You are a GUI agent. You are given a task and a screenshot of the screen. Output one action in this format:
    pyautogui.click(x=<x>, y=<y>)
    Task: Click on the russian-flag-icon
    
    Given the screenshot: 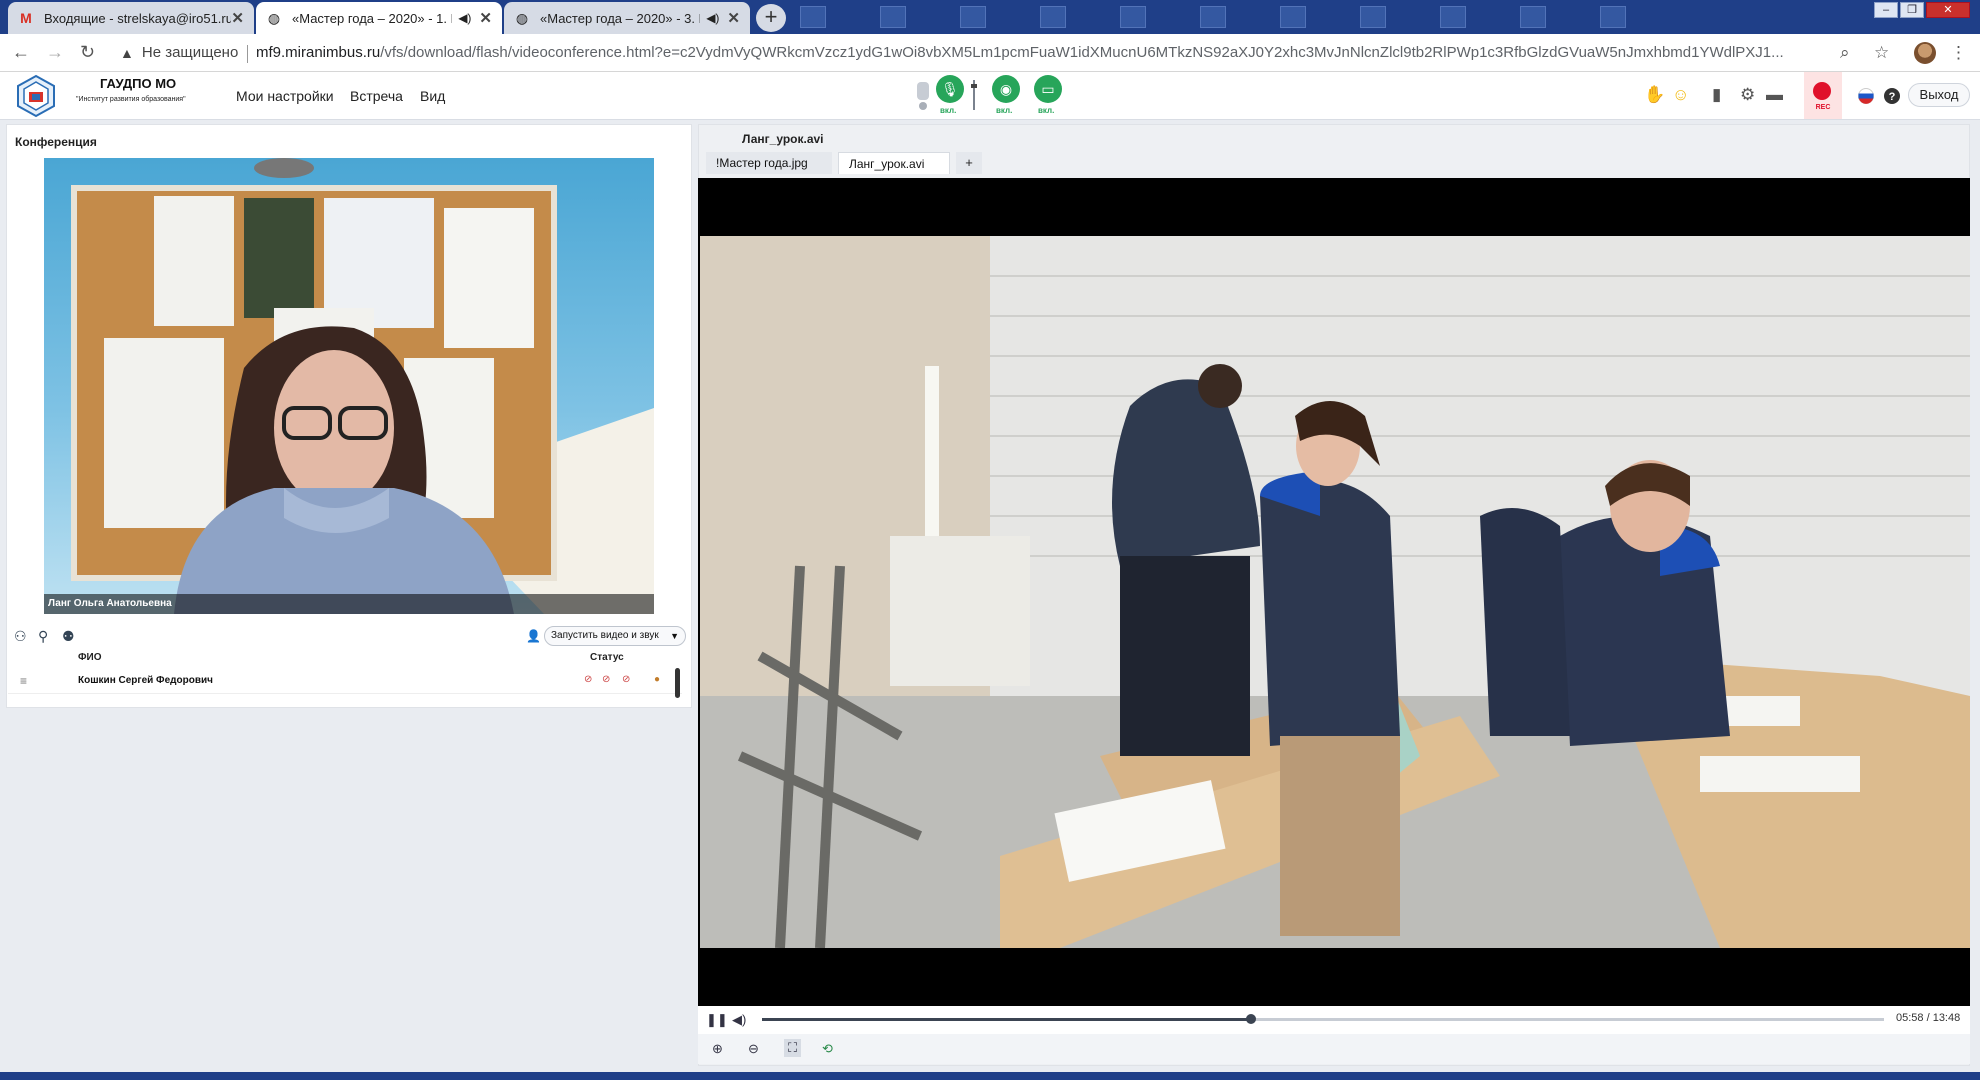 What is the action you would take?
    pyautogui.click(x=1866, y=96)
    